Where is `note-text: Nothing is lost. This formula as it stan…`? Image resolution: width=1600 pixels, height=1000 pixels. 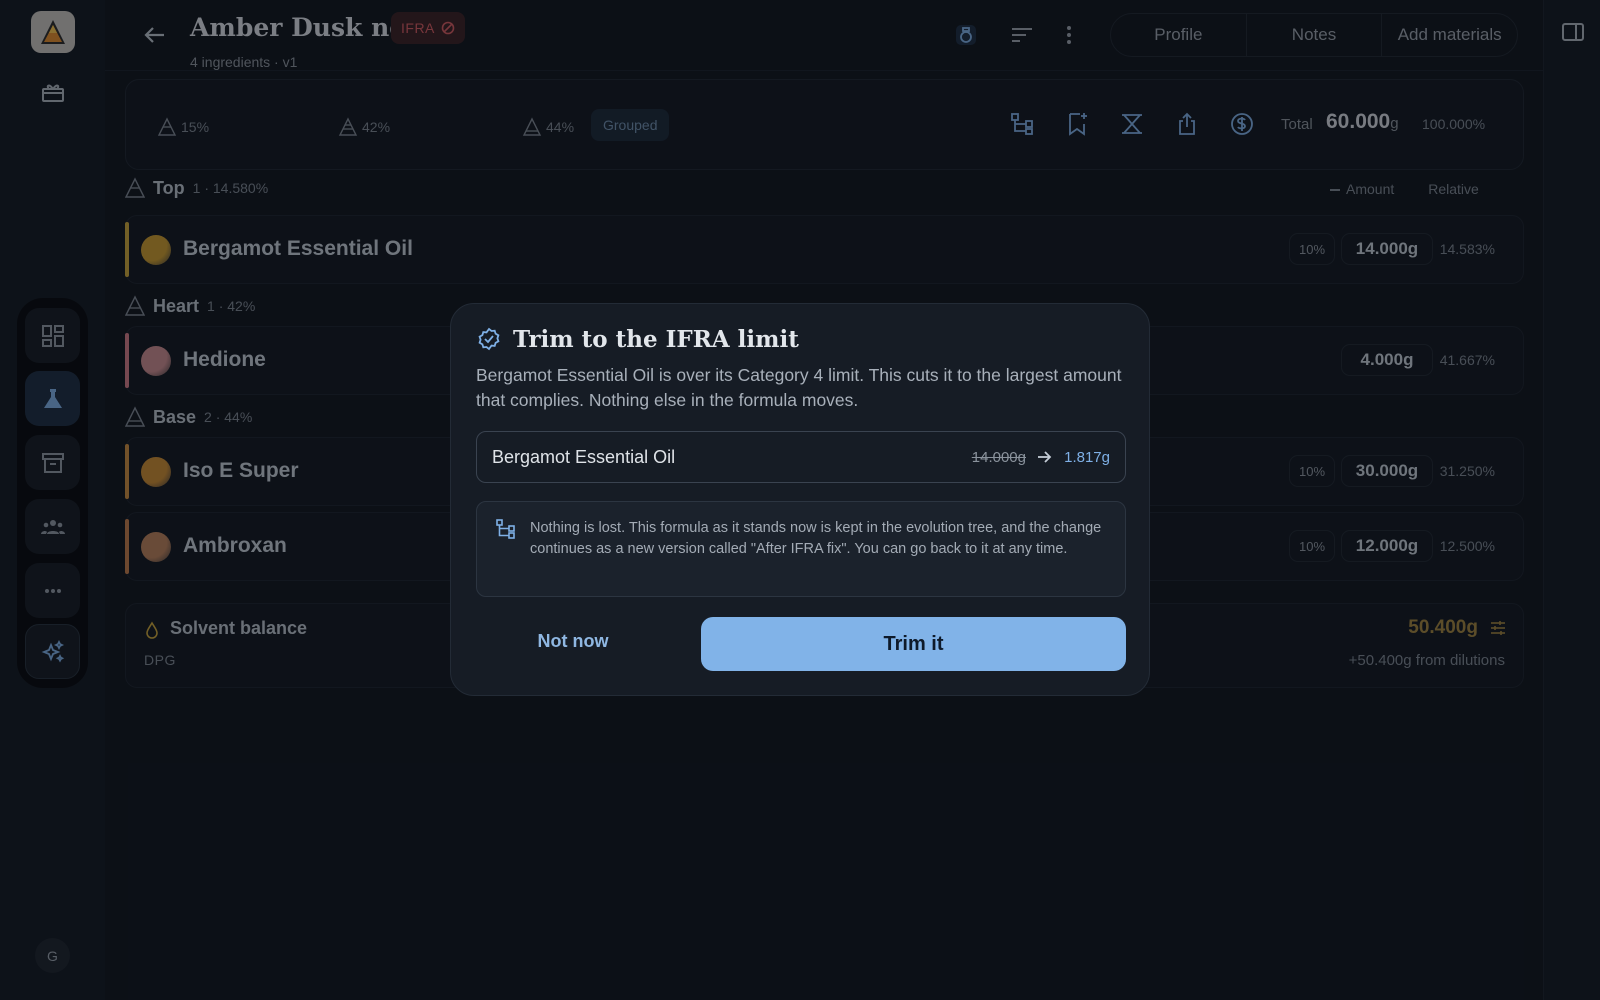 note-text: Nothing is lost. This formula as it stan… is located at coordinates (816, 538).